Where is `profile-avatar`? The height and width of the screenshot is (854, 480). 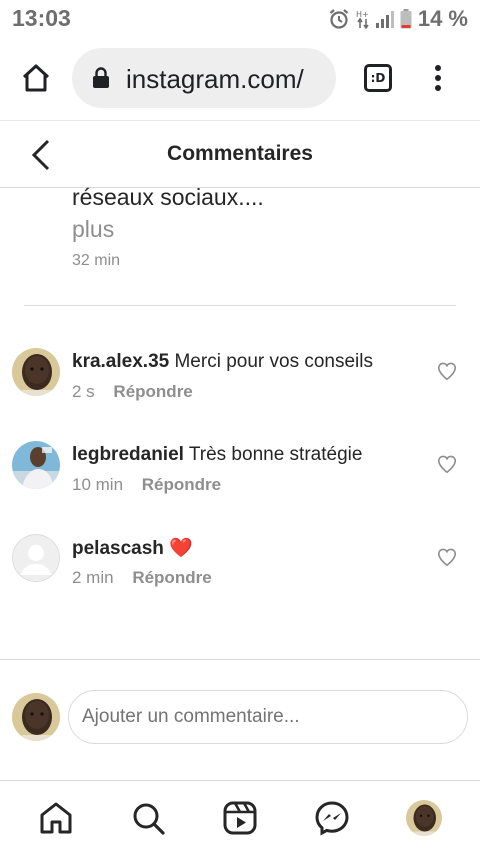 profile-avatar is located at coordinates (424, 818).